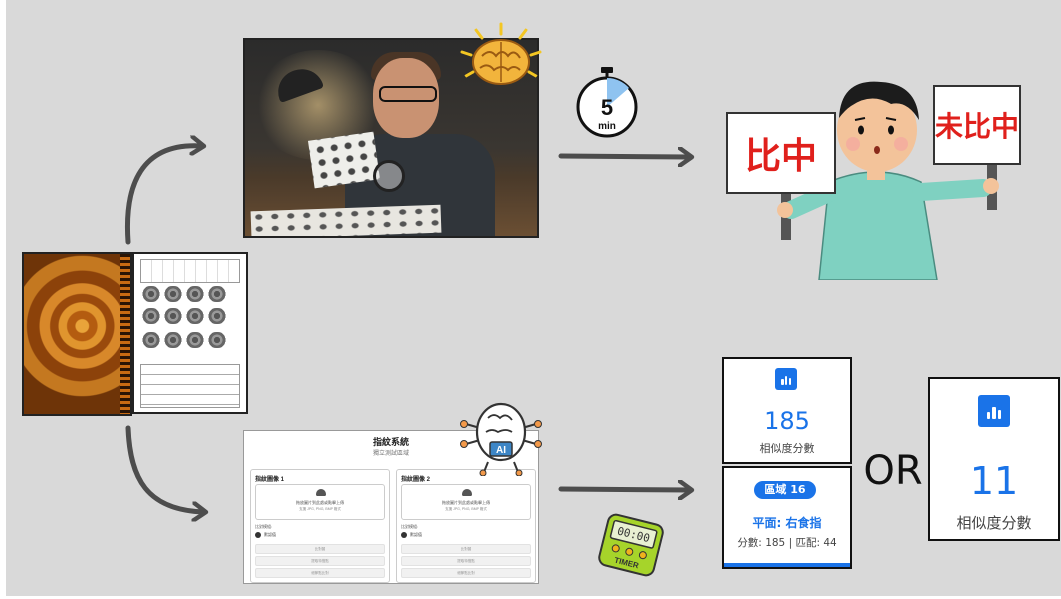  Describe the element at coordinates (977, 125) in the screenshot. I see `no-match-sign: 未比中` at that location.